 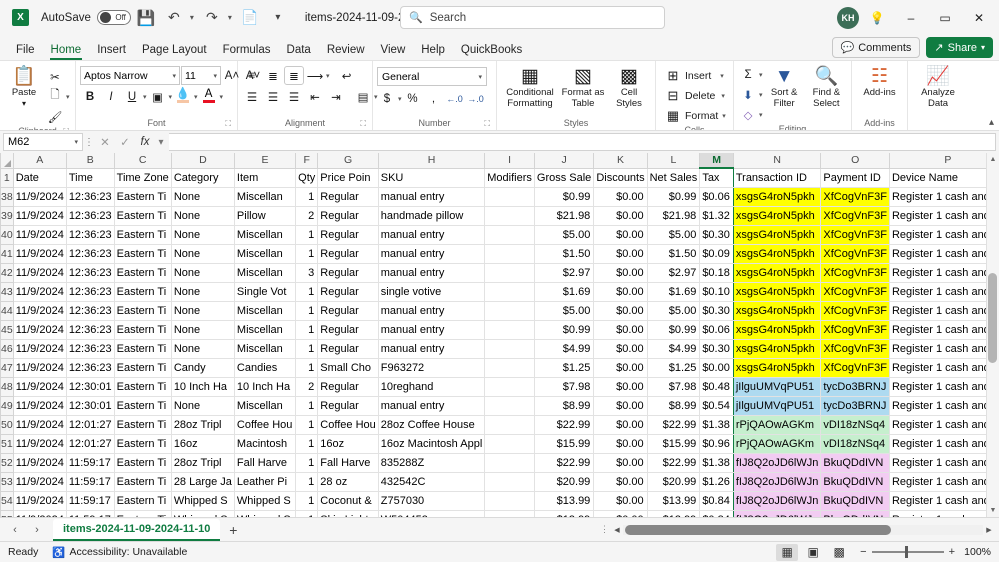 What do you see at coordinates (564, 291) in the screenshot?
I see `cell-J43: $1.69` at bounding box center [564, 291].